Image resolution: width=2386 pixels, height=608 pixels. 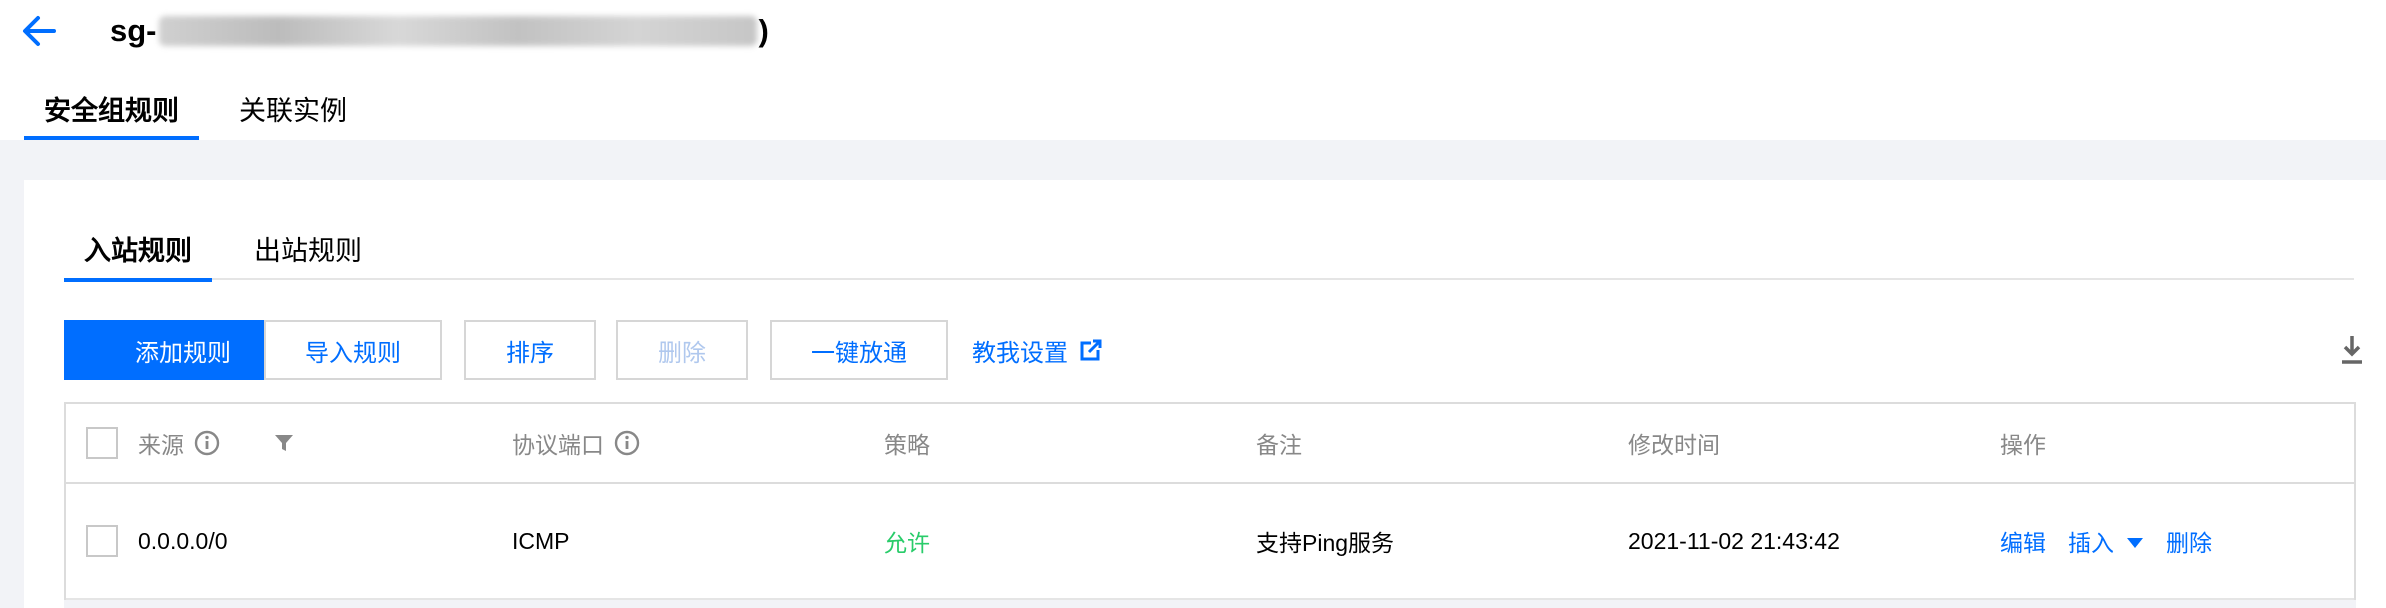 I want to click on filter-button, so click(x=284, y=443).